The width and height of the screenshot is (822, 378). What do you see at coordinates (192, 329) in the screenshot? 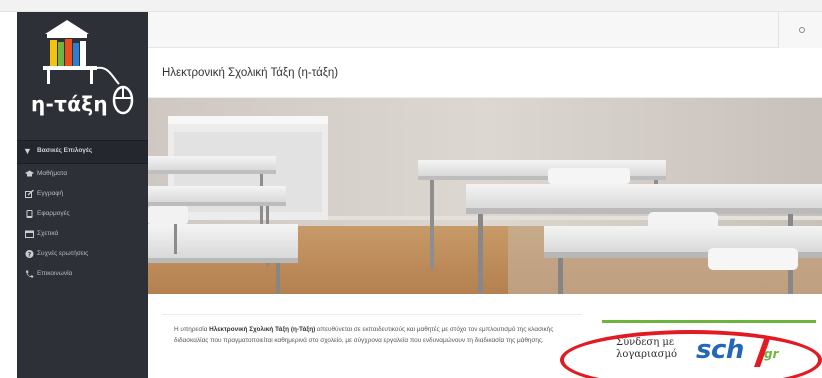
I see `service-description-prefix: Η υπηρεσία` at bounding box center [192, 329].